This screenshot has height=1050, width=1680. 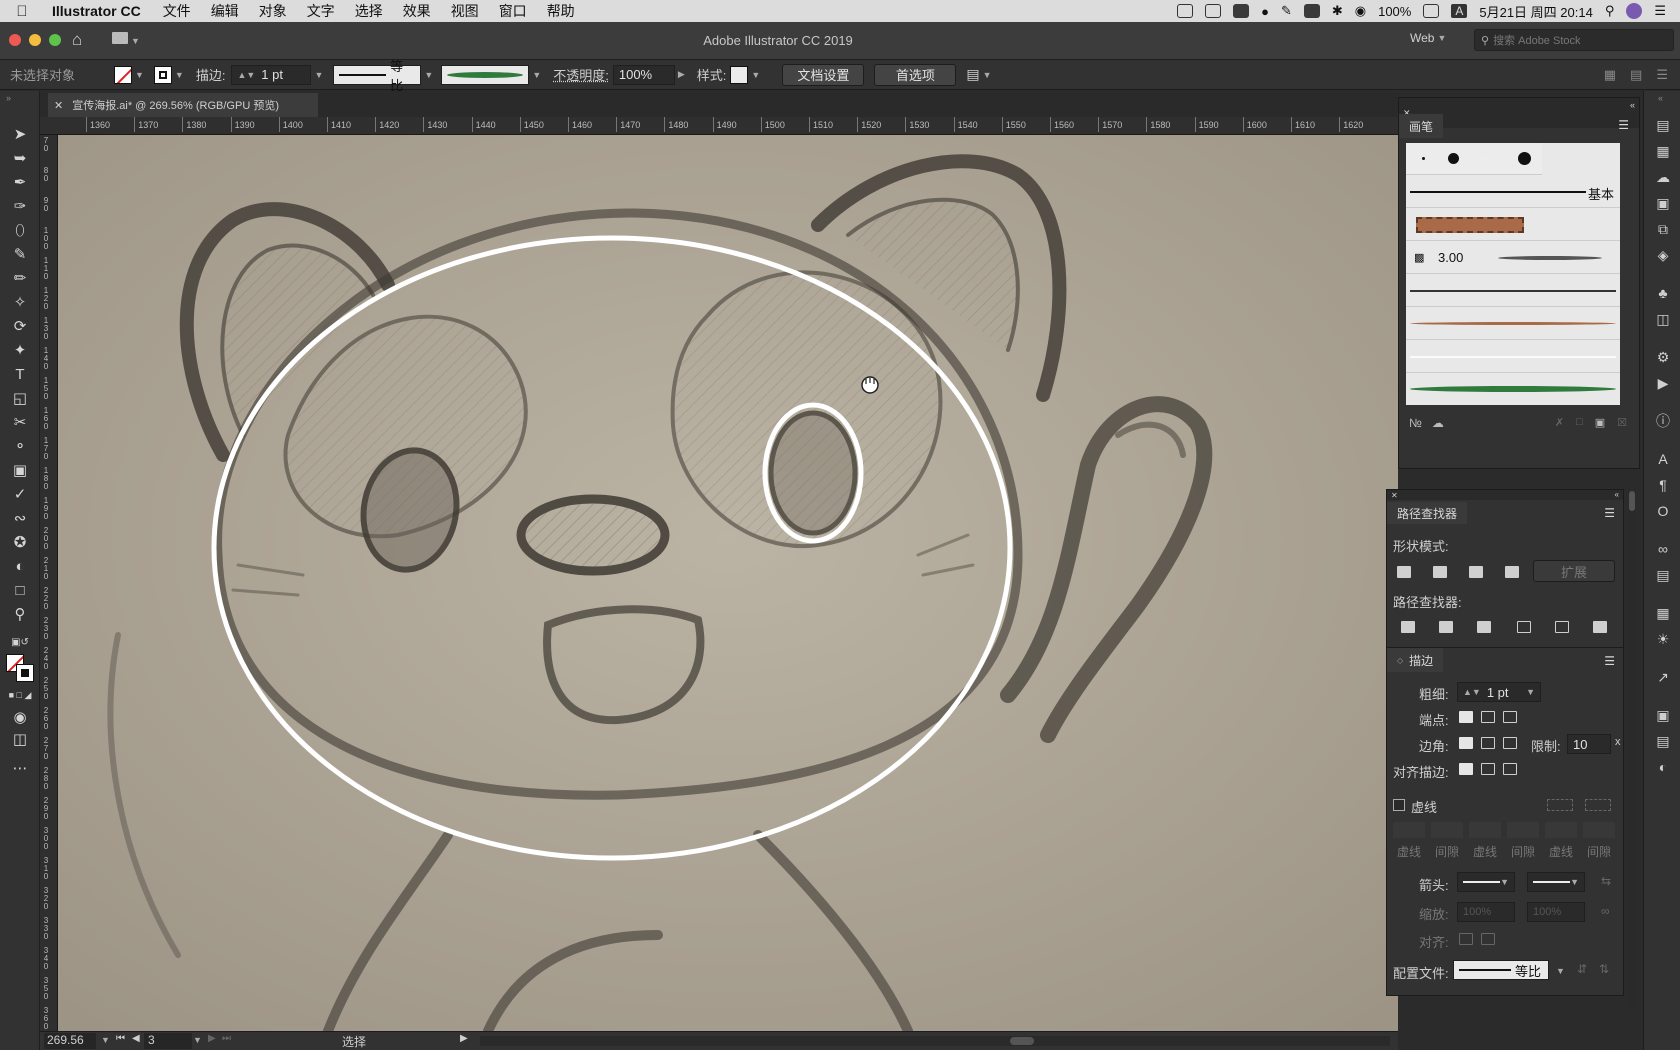 I want to click on keyboard-icon, so click(x=1311, y=11).